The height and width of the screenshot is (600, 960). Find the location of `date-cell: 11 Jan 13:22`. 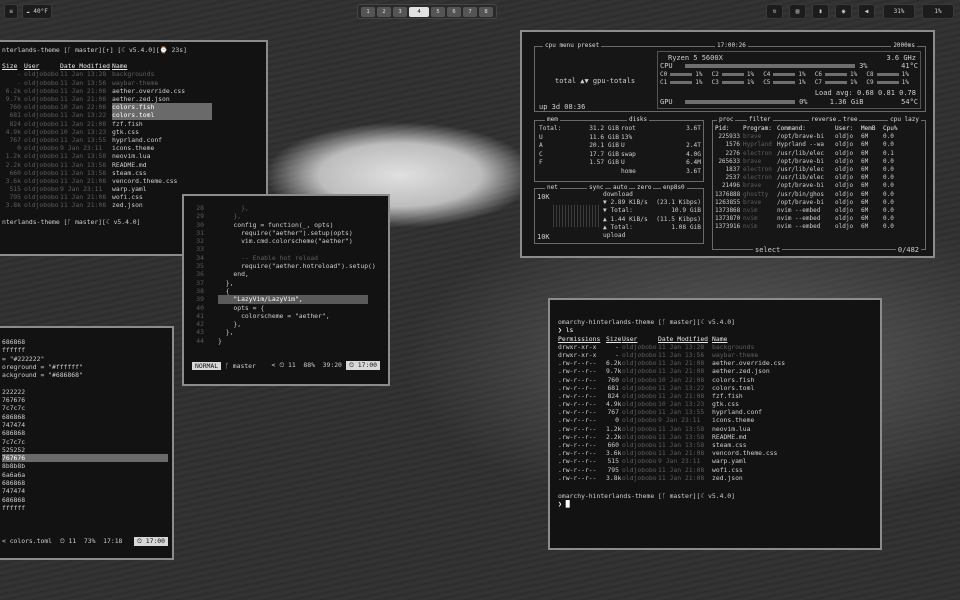

date-cell: 11 Jan 13:22 is located at coordinates (83, 115).